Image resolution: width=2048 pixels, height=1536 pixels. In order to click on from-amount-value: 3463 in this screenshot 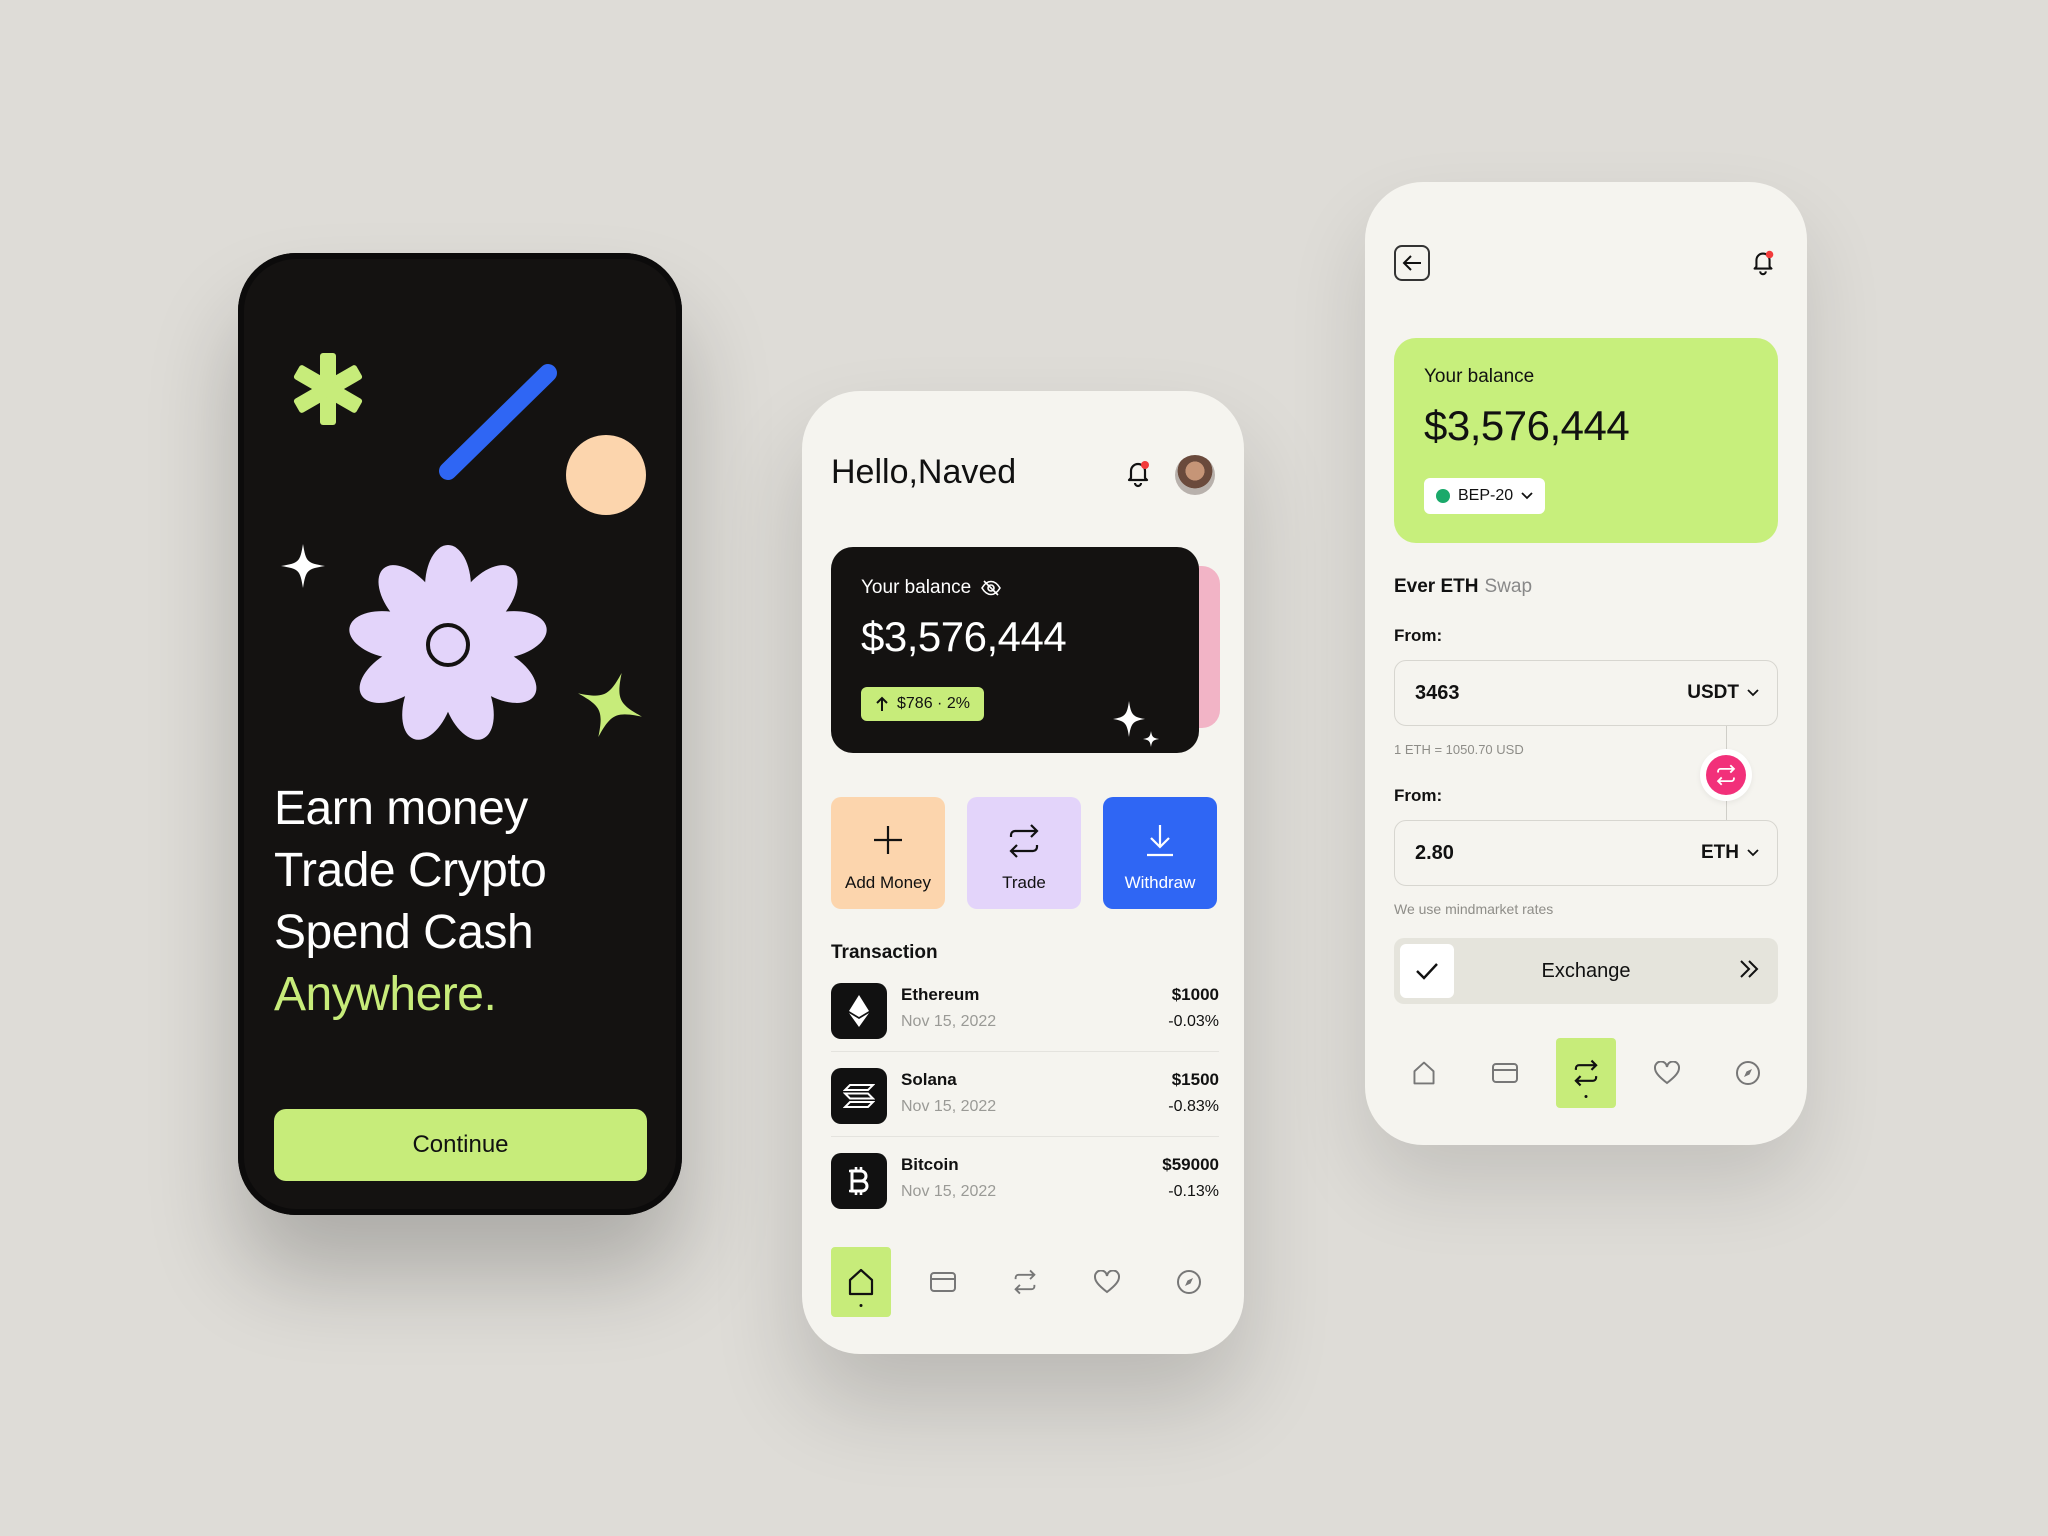, I will do `click(1437, 693)`.